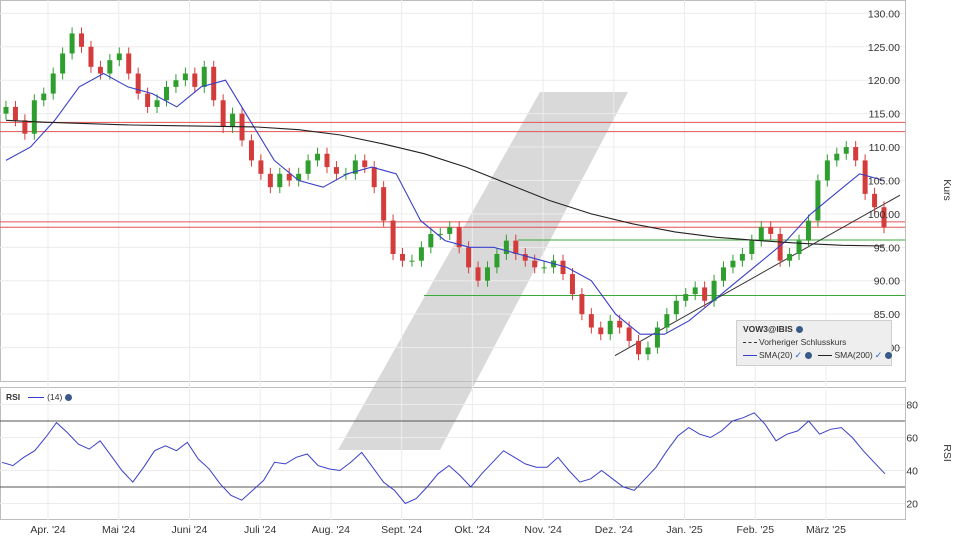  What do you see at coordinates (13, 397) in the screenshot?
I see `rsi-label: RSI` at bounding box center [13, 397].